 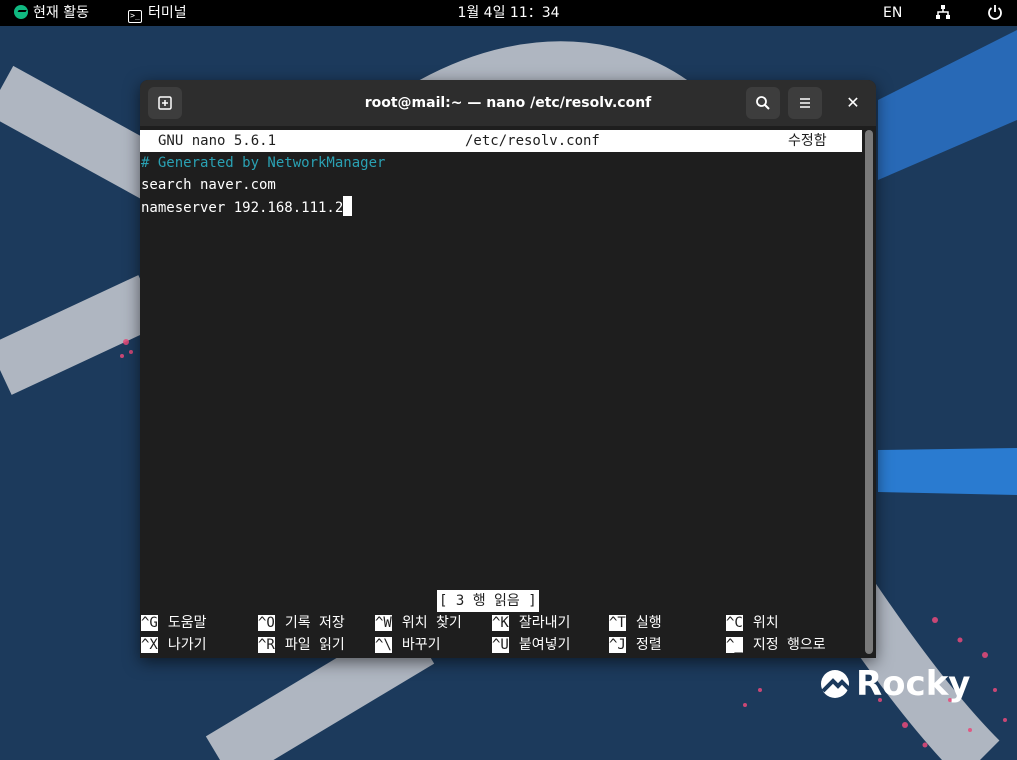 I want to click on shortcut-label: 위치 찾기, so click(x=431, y=623).